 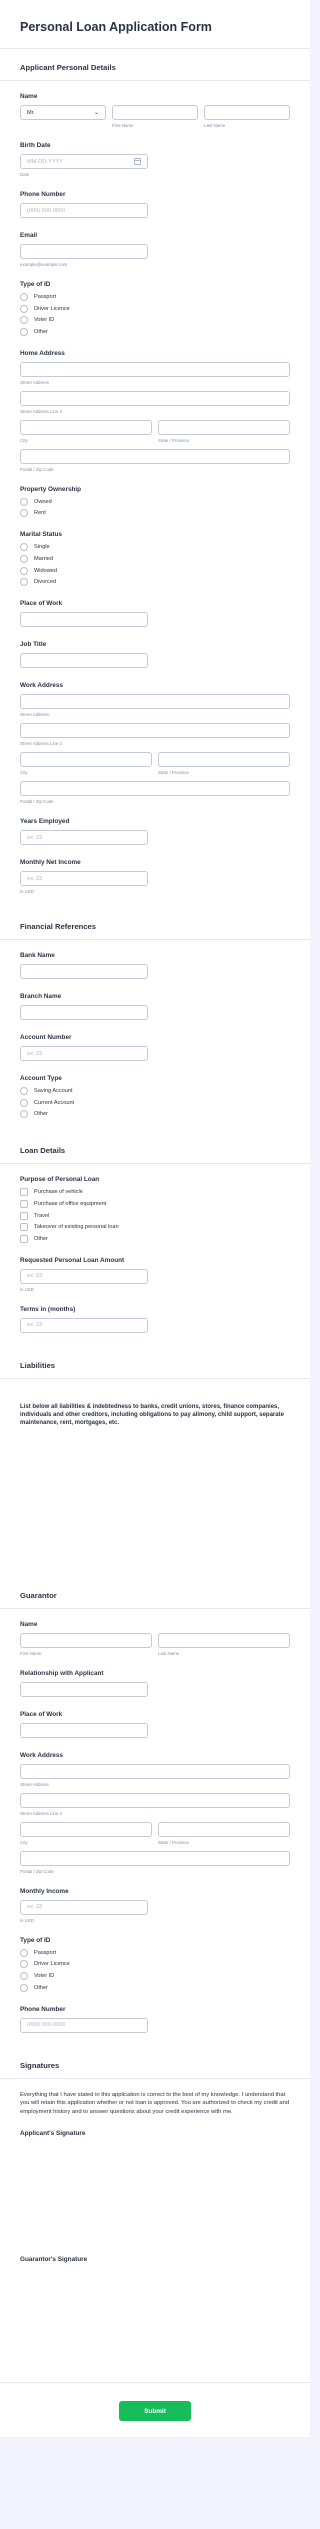 I want to click on marital-option: Single, so click(x=155, y=547).